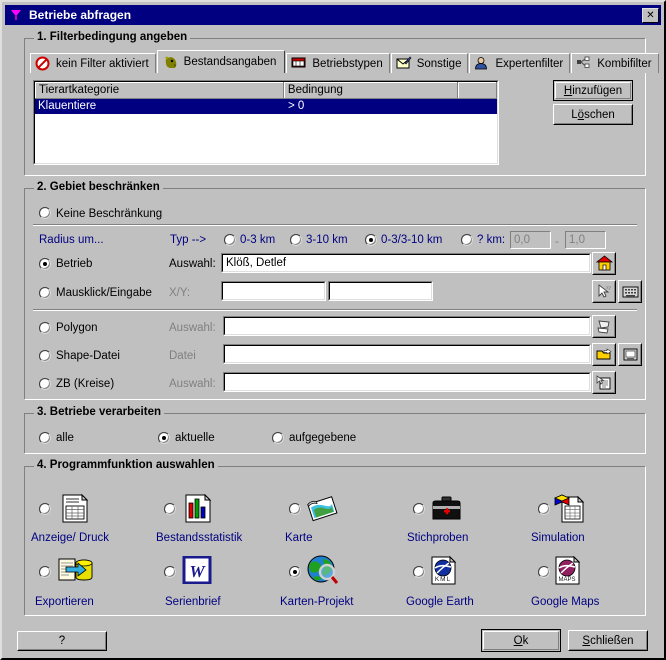 The height and width of the screenshot is (660, 666). I want to click on label-polygon: Polygon, so click(77, 328).